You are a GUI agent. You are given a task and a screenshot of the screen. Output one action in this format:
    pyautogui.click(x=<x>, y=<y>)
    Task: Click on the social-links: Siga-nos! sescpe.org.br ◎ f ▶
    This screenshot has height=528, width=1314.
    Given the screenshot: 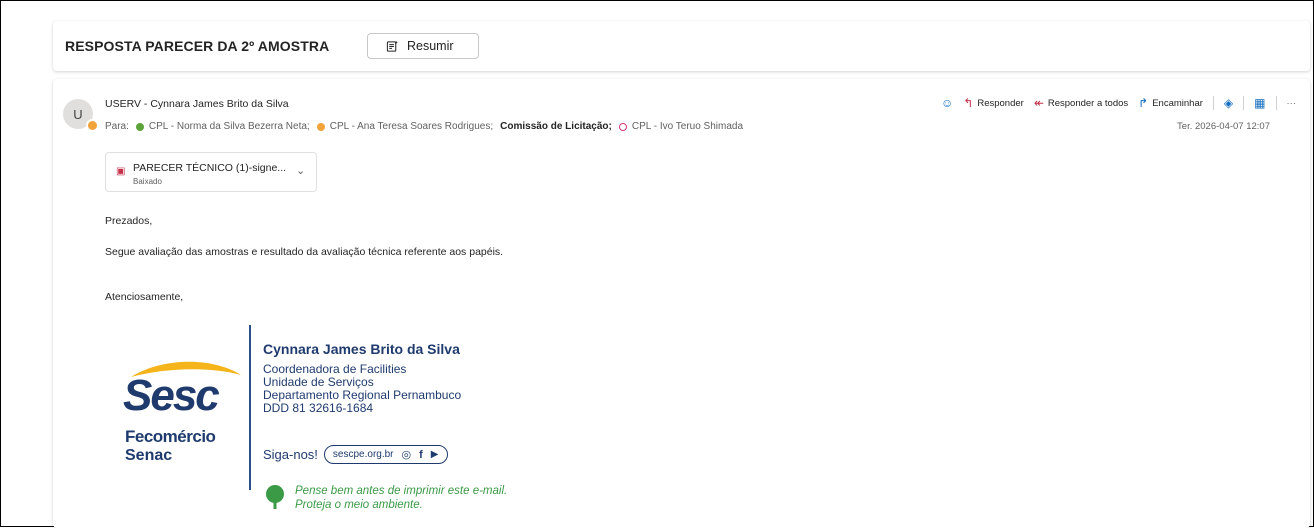 What is the action you would take?
    pyautogui.click(x=355, y=454)
    